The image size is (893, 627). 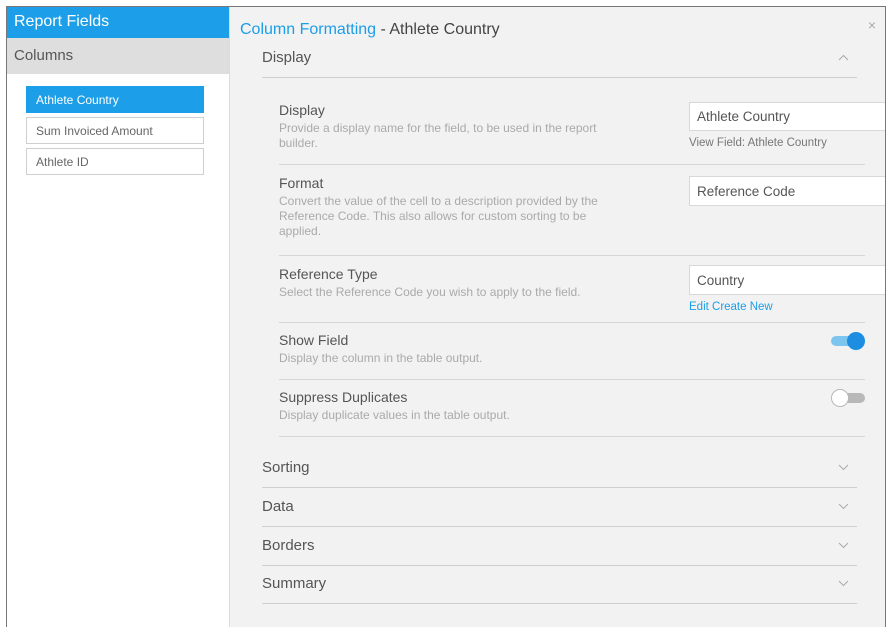 What do you see at coordinates (343, 397) in the screenshot?
I see `suppress-duplicates-title: Suppress Duplicates` at bounding box center [343, 397].